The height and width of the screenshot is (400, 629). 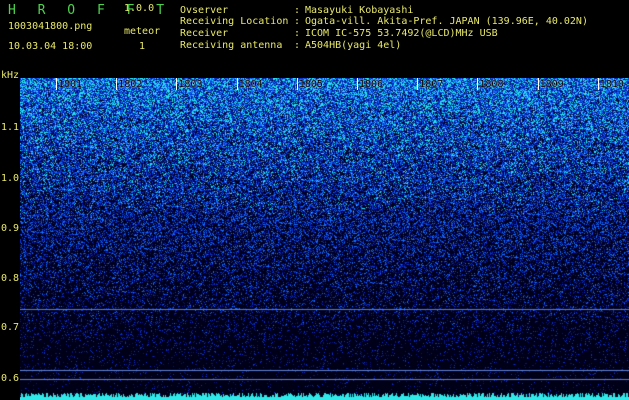 What do you see at coordinates (142, 46) in the screenshot?
I see `meteor-count: 1` at bounding box center [142, 46].